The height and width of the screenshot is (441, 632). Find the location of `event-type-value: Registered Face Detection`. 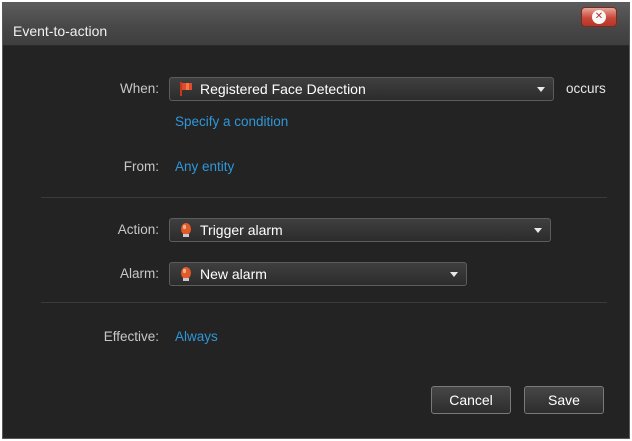

event-type-value: Registered Face Detection is located at coordinates (283, 89).